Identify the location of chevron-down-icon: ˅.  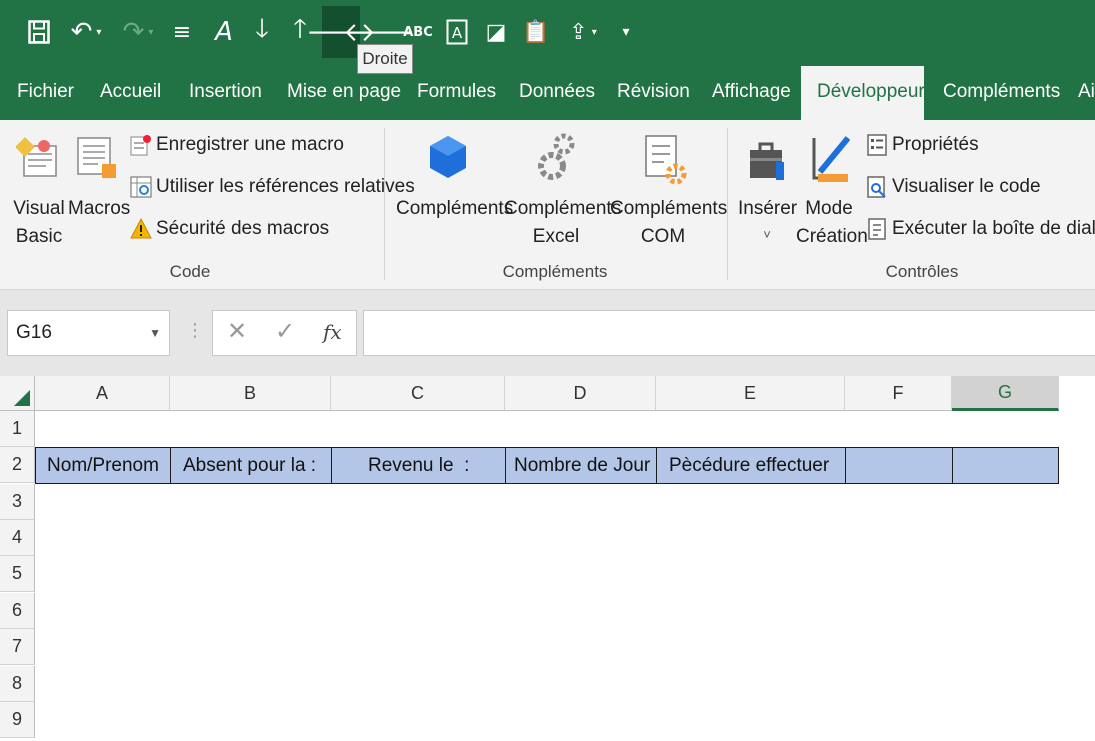
(767, 234).